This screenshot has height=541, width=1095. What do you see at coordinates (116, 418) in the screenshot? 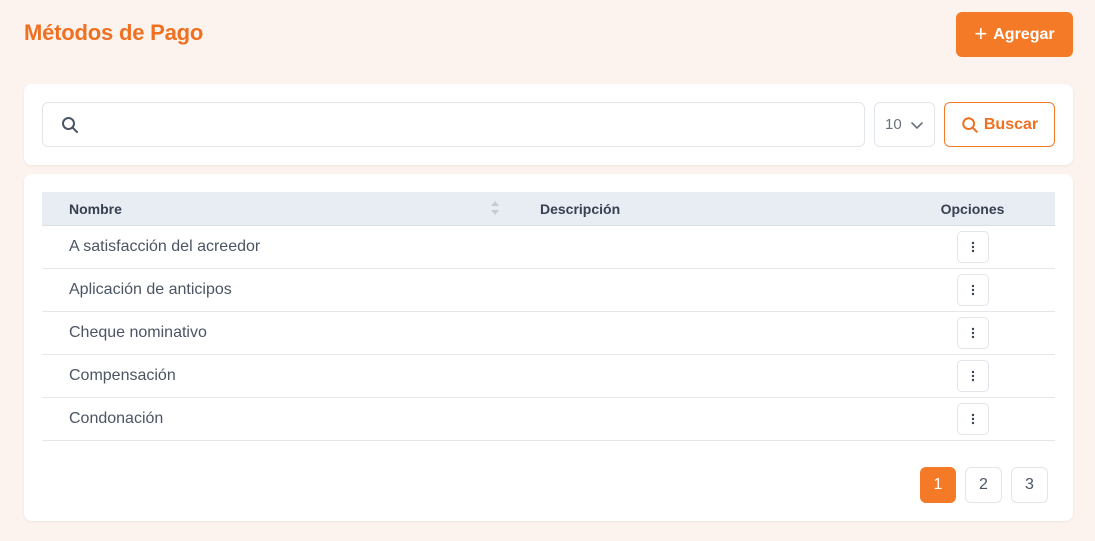
I see `row-name: Condonación` at bounding box center [116, 418].